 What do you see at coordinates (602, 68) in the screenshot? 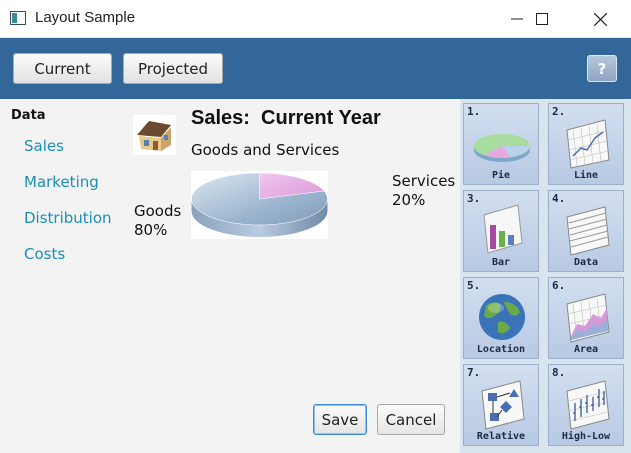
I see `help-button: ?` at bounding box center [602, 68].